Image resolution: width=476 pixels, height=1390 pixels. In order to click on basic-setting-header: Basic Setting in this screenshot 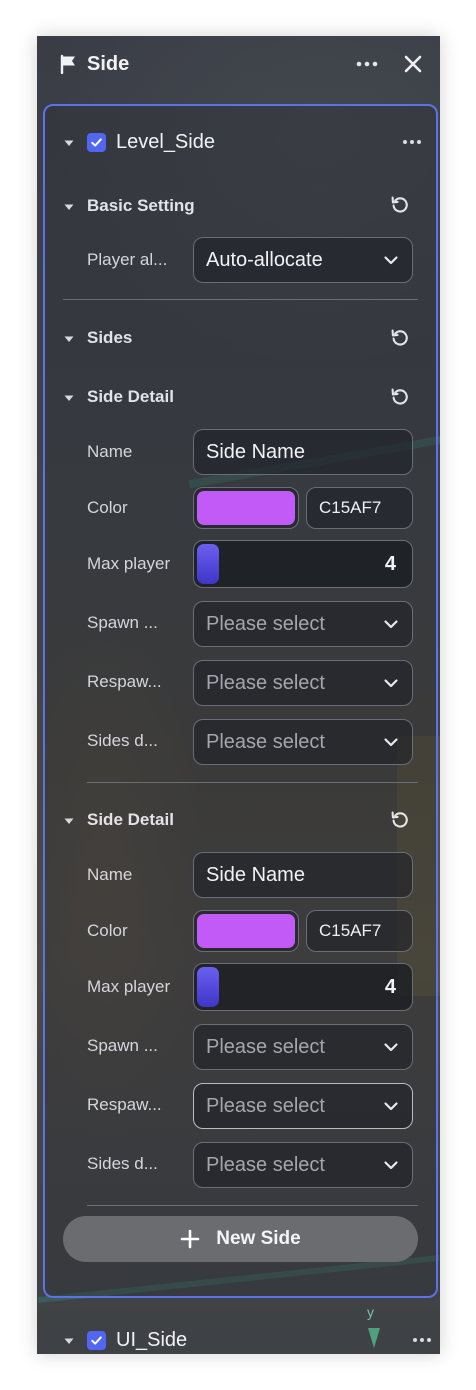, I will do `click(129, 206)`.